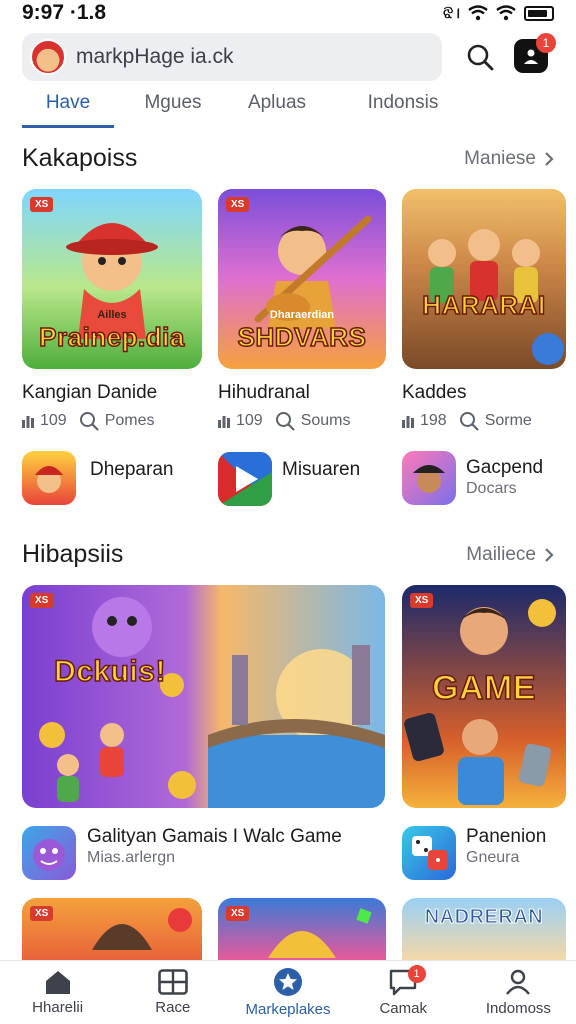 This screenshot has height=1024, width=576. I want to click on nav-item-home: Hharelii, so click(57, 992).